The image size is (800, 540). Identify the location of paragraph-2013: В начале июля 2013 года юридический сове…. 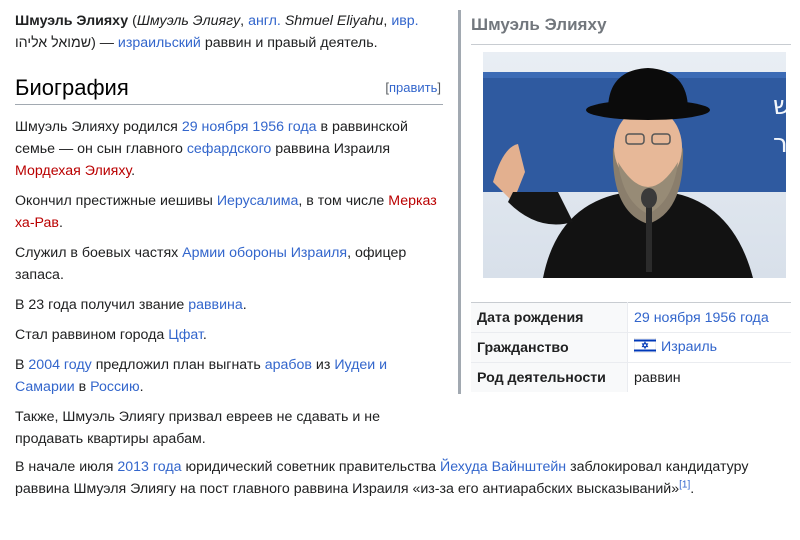
(382, 478).